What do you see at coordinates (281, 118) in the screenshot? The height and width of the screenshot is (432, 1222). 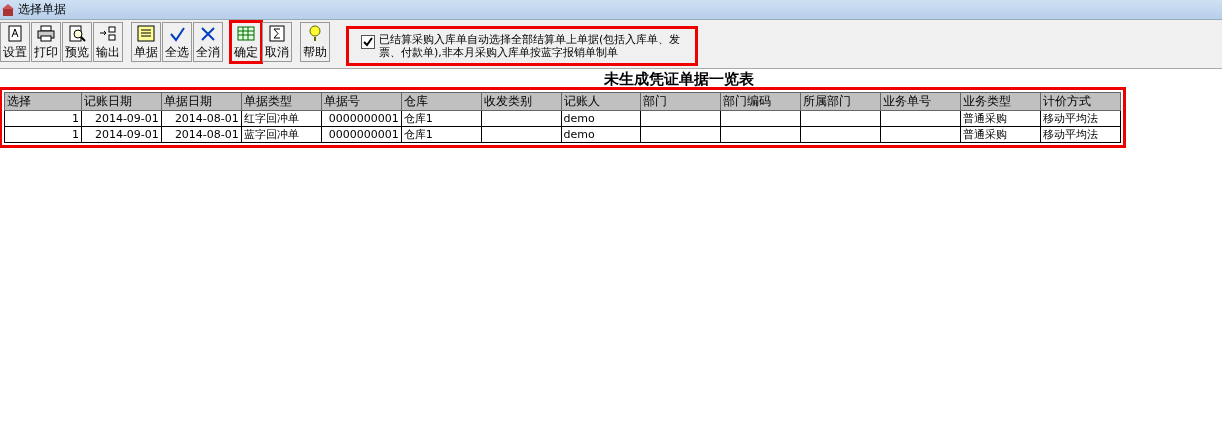 I see `table-cell: 红字回冲单` at bounding box center [281, 118].